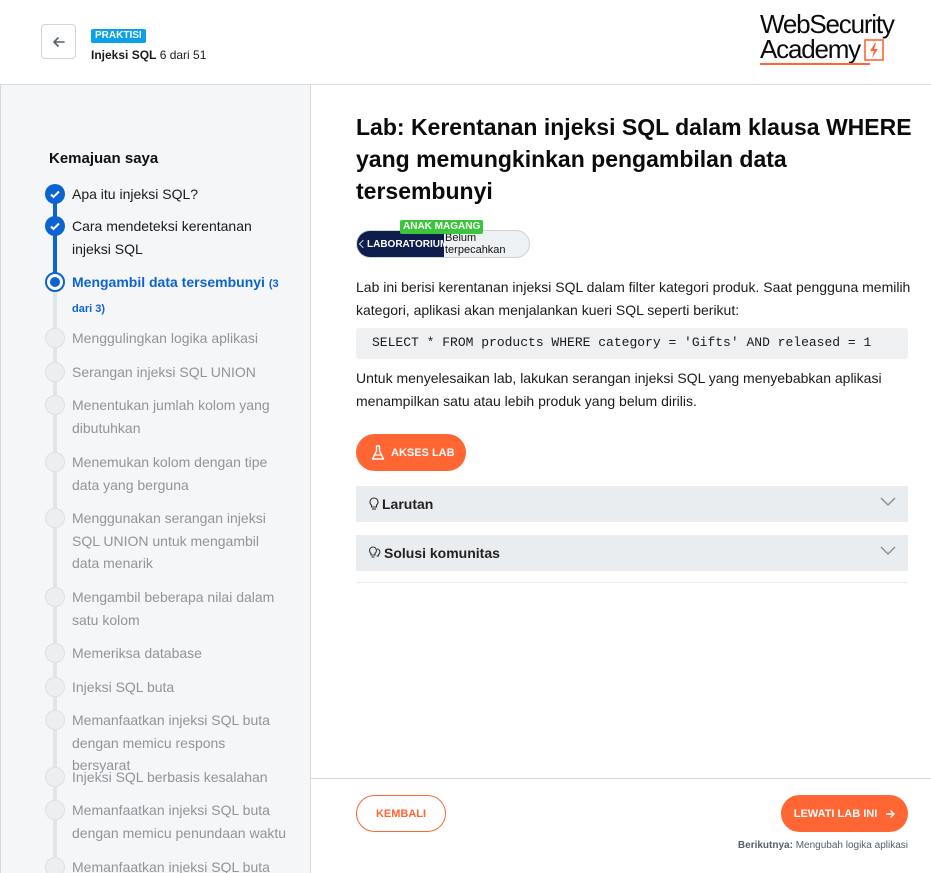 The width and height of the screenshot is (931, 873). I want to click on access-lab-button: AKSES LAB, so click(411, 452).